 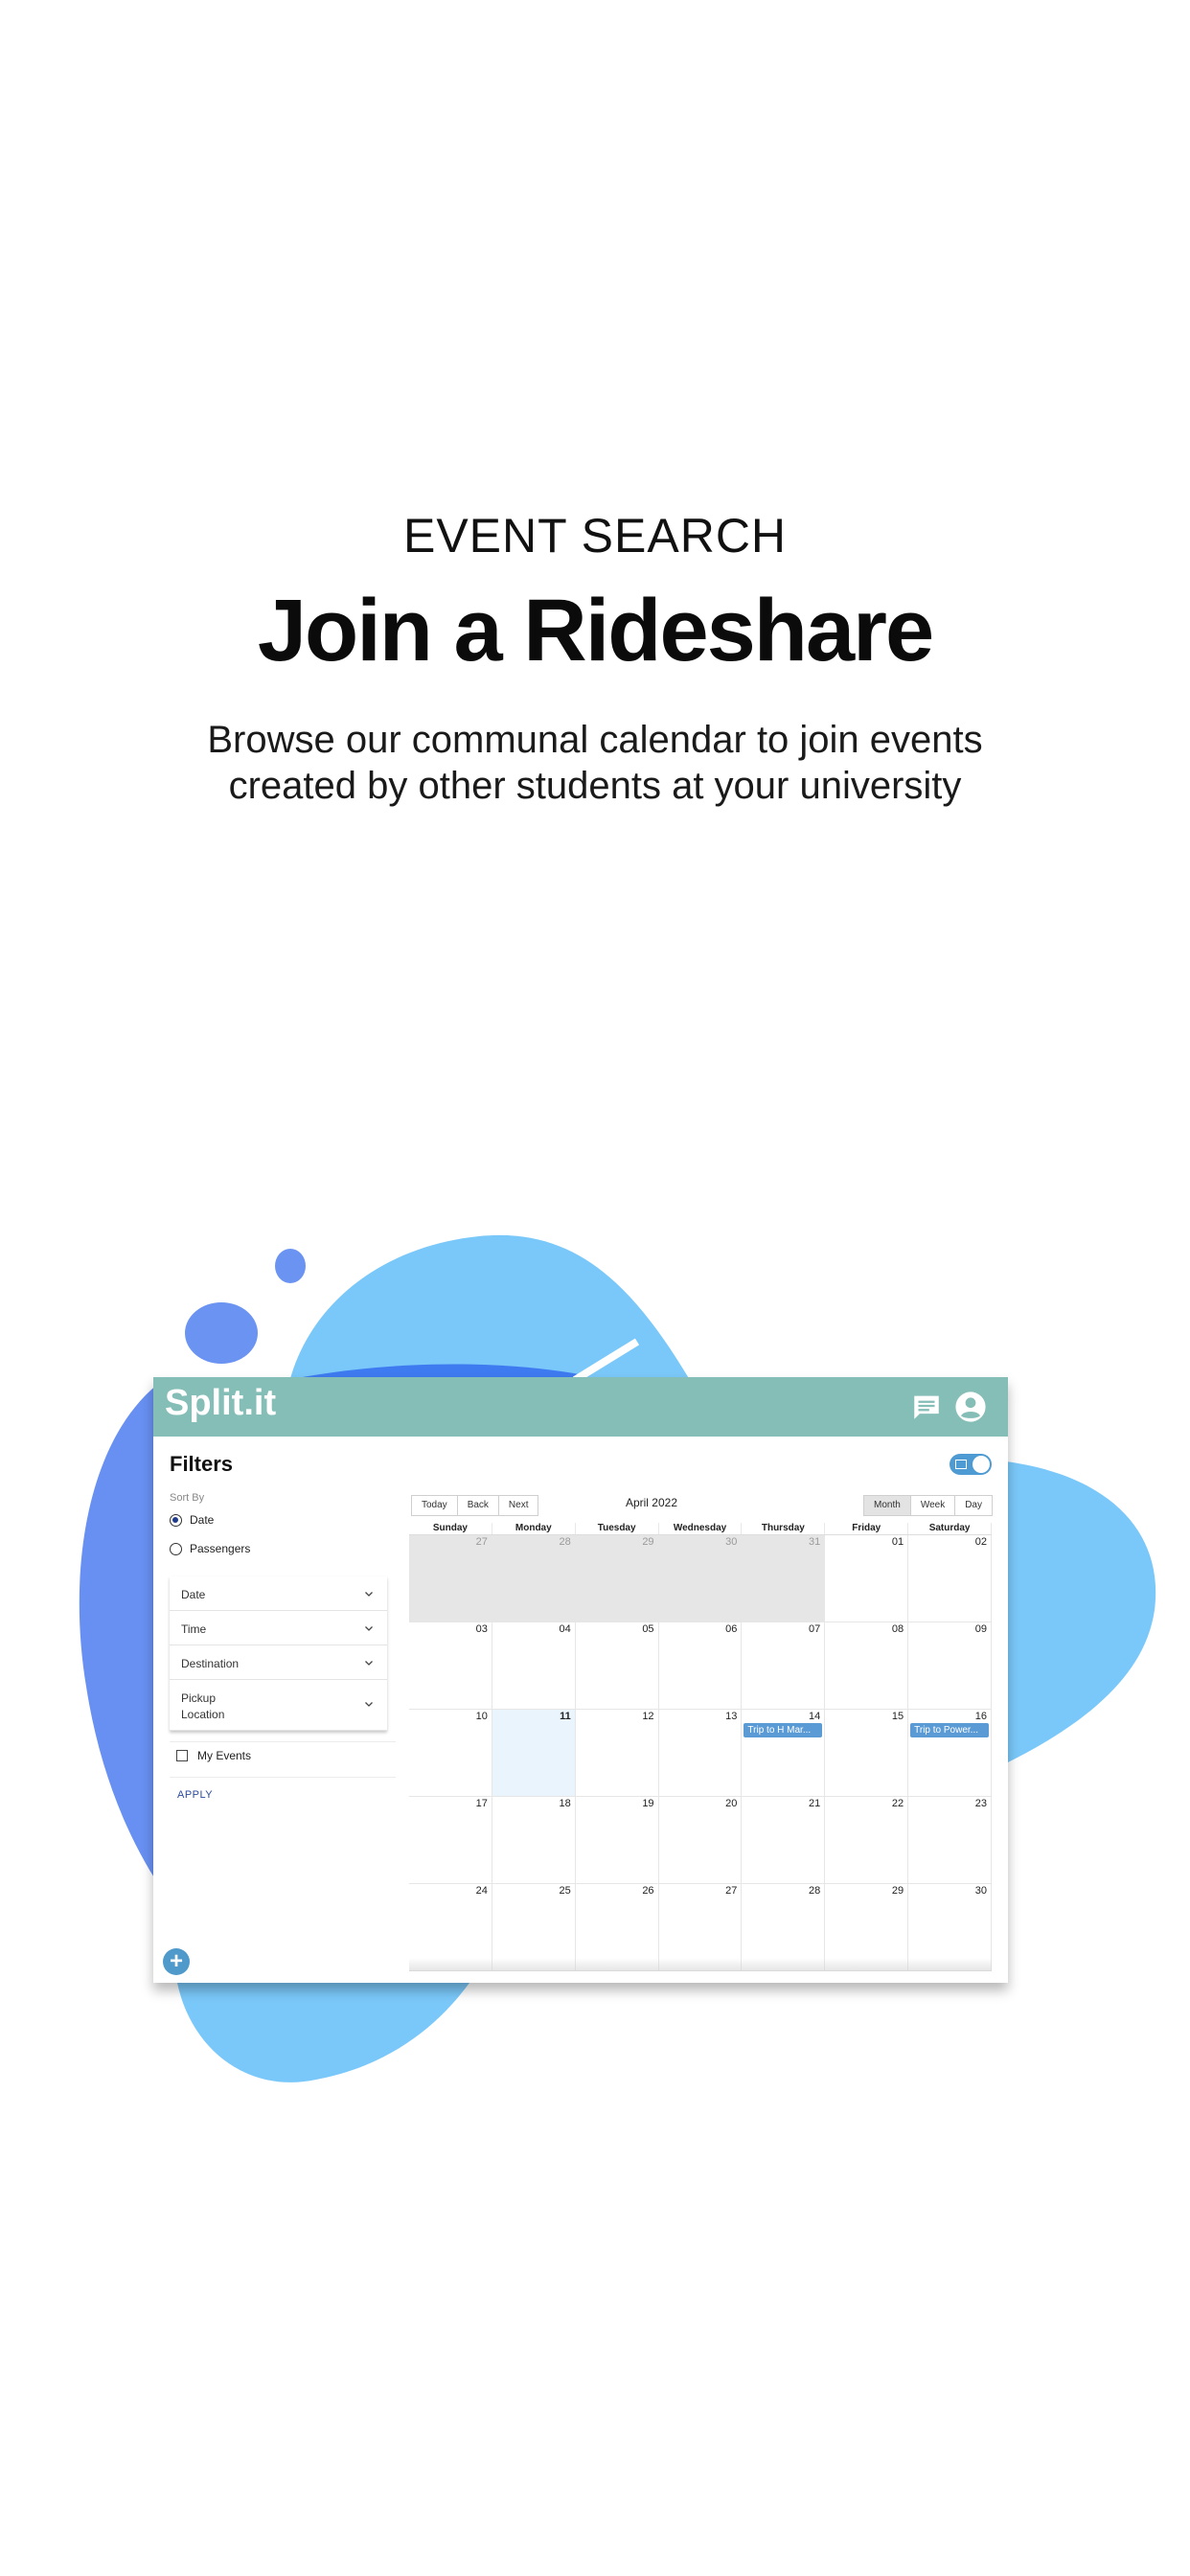 What do you see at coordinates (221, 1548) in the screenshot?
I see `sort-option-label: Passengers` at bounding box center [221, 1548].